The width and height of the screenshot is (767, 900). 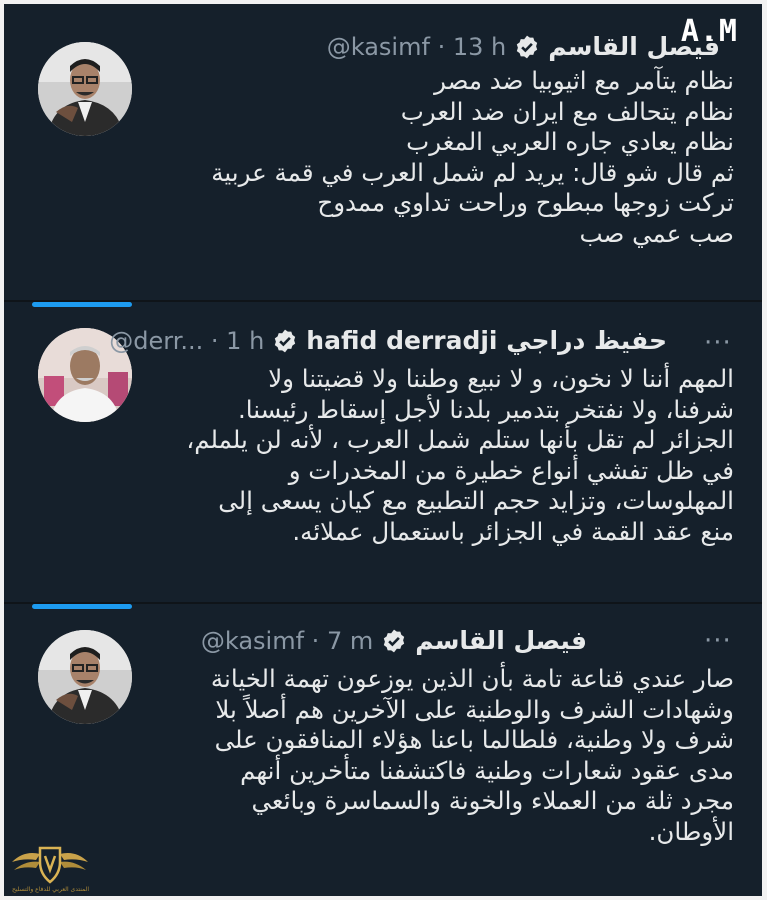 I want to click on display-name: hafid derradji حفيظ دراجي, so click(x=486, y=340).